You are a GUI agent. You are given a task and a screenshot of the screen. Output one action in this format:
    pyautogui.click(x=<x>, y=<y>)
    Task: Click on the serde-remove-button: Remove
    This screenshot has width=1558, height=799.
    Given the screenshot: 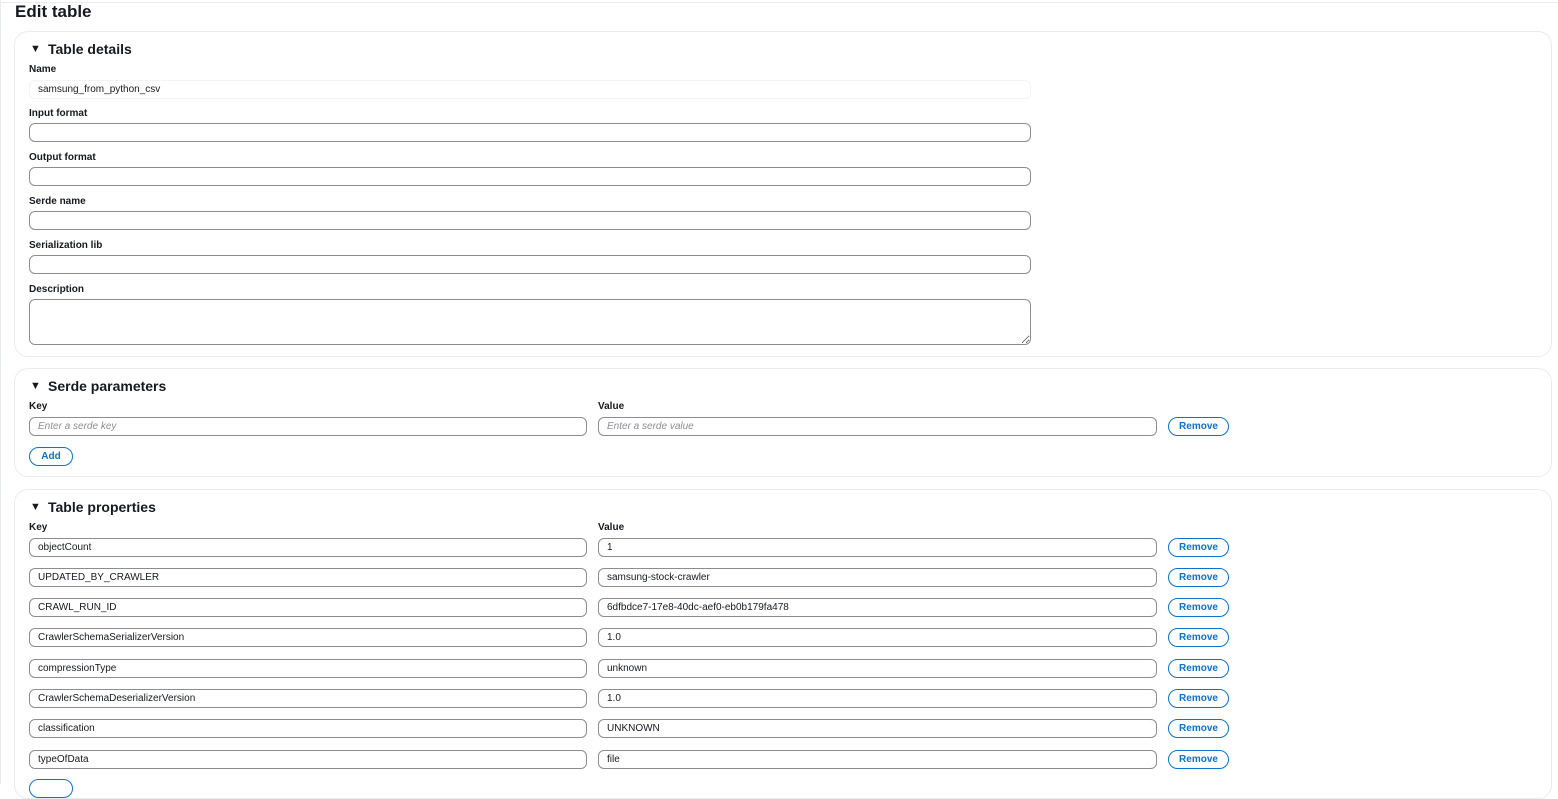 What is the action you would take?
    pyautogui.click(x=1198, y=426)
    